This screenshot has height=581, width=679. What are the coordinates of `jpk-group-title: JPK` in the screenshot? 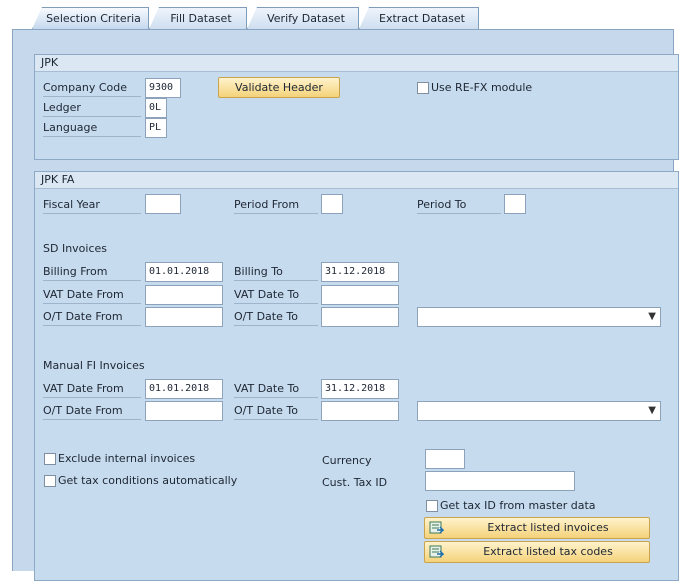 It's located at (356, 63).